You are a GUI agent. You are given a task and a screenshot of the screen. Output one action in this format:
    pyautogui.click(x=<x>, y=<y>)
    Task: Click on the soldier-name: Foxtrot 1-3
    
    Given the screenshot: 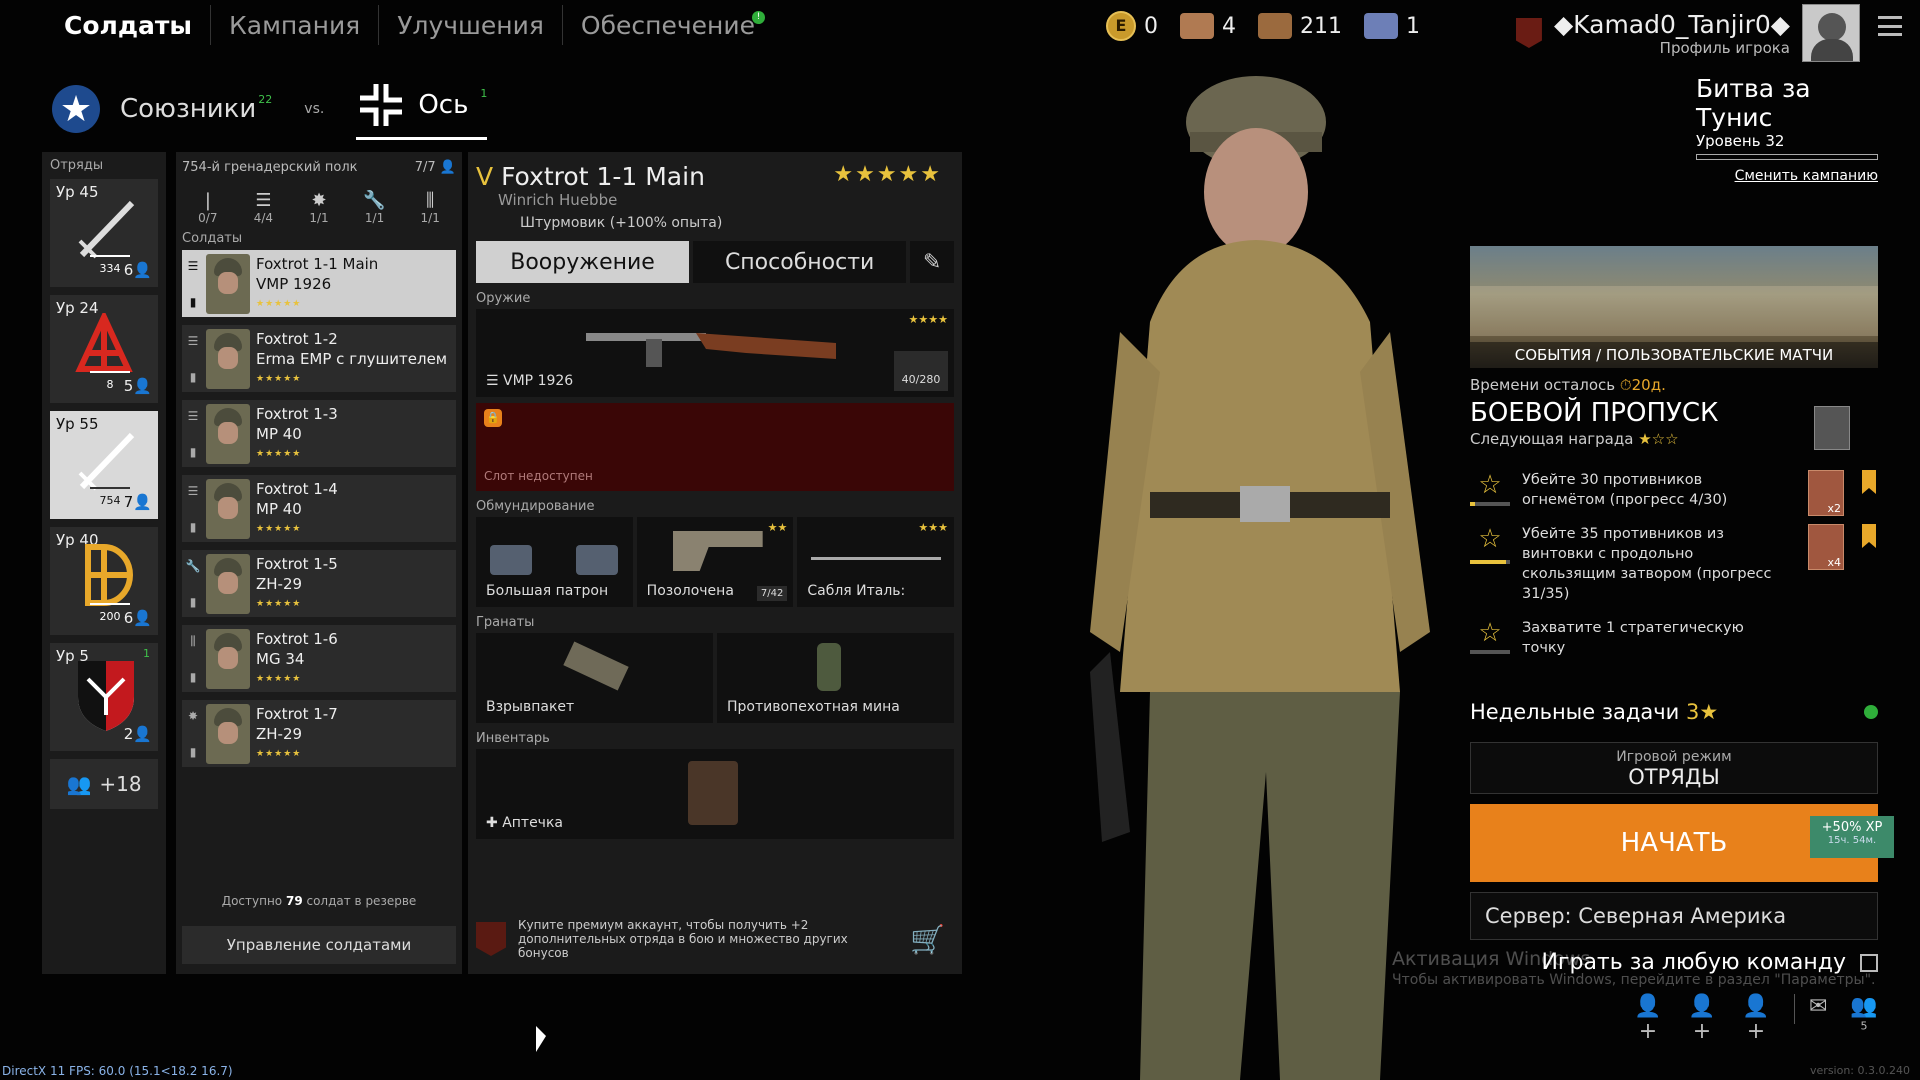 What is the action you would take?
    pyautogui.click(x=297, y=413)
    